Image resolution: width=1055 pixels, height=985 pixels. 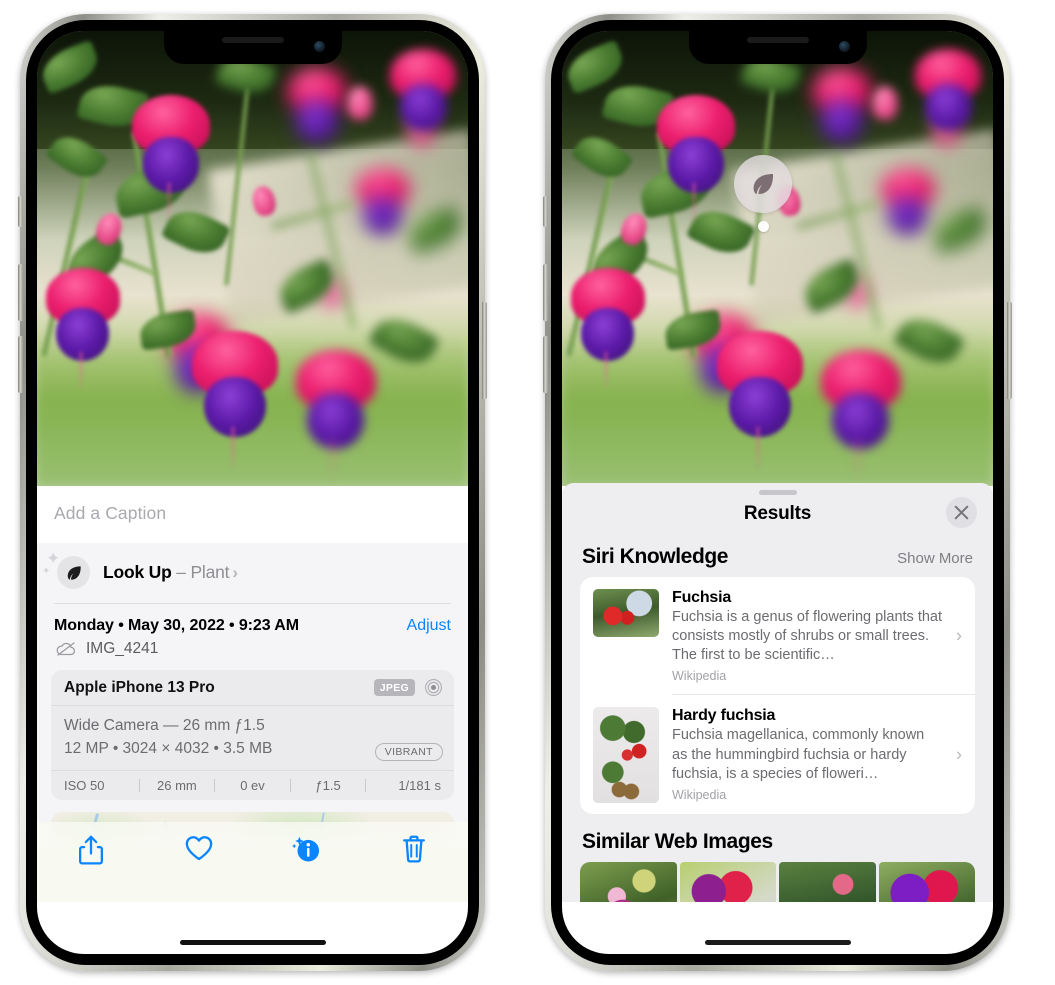 What do you see at coordinates (763, 226) in the screenshot?
I see `lookup-anchor-dot` at bounding box center [763, 226].